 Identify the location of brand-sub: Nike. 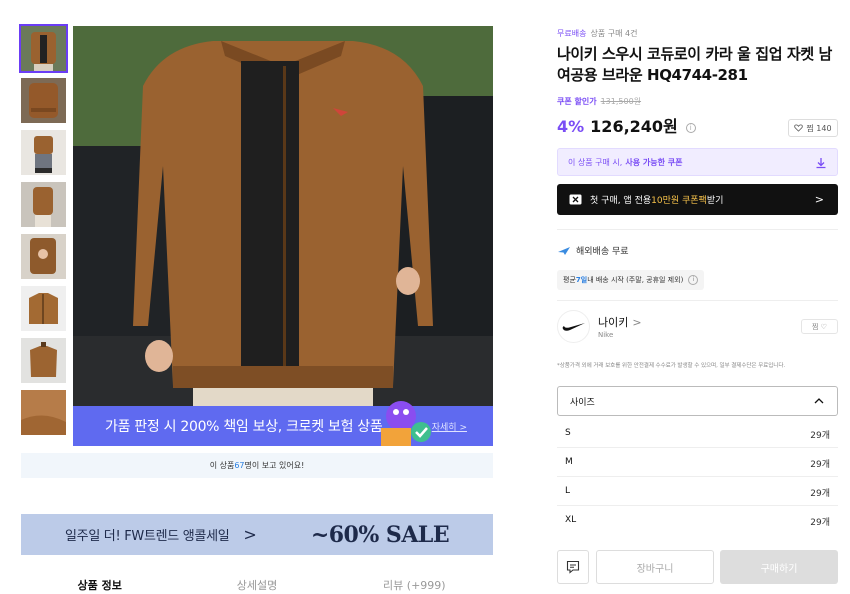
(606, 335).